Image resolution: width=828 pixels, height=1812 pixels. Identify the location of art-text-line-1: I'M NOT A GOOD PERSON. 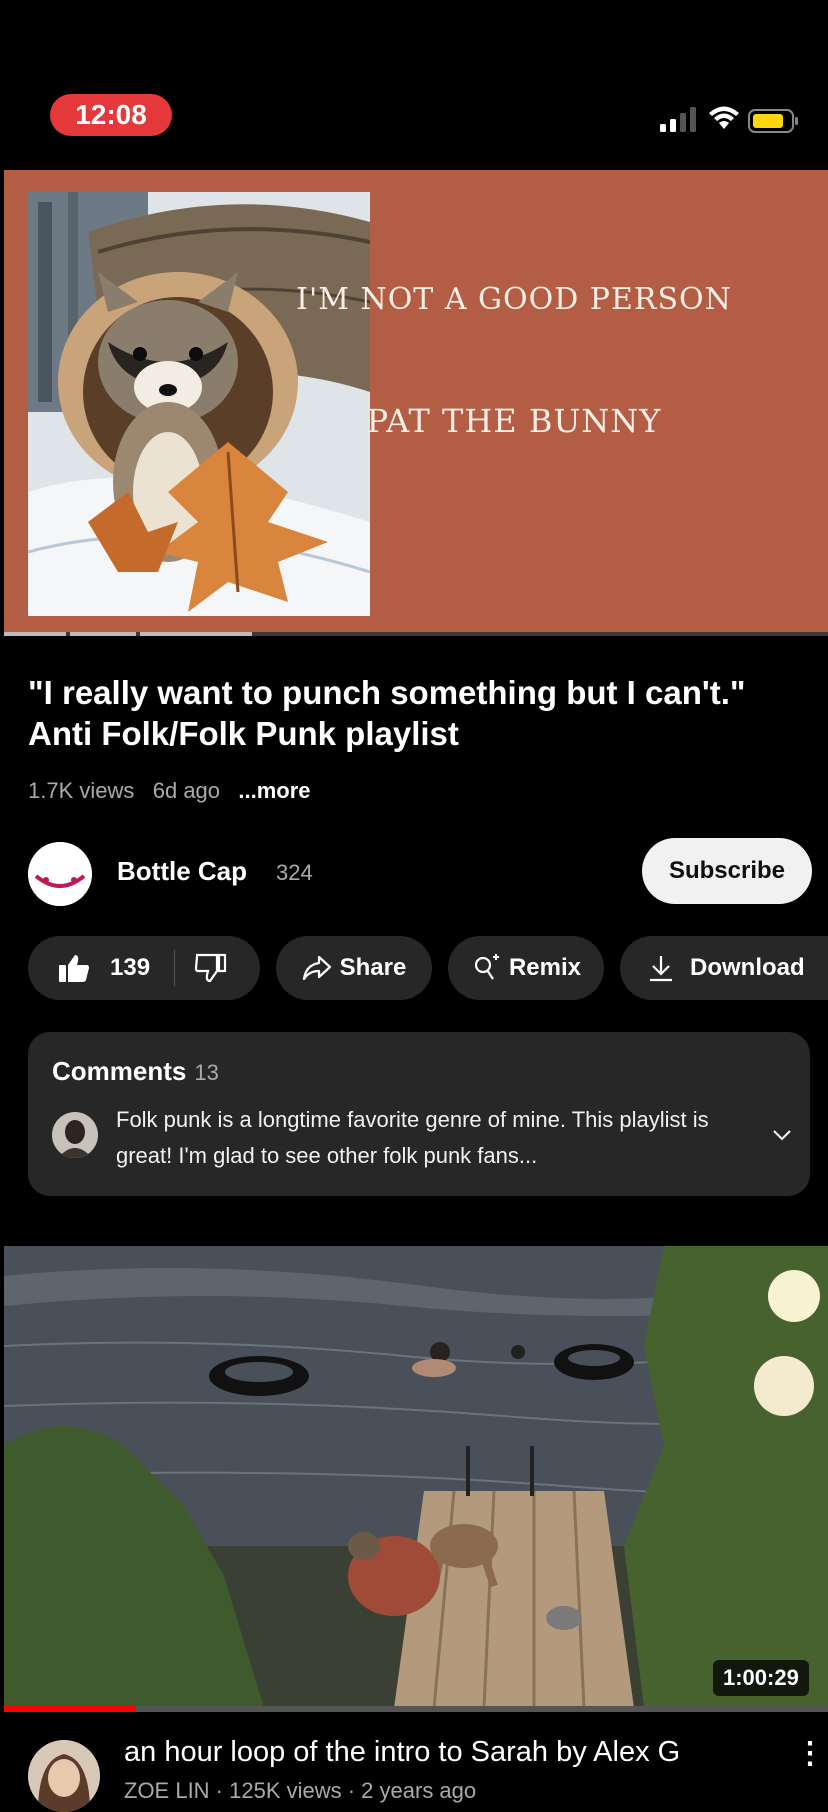
(514, 299).